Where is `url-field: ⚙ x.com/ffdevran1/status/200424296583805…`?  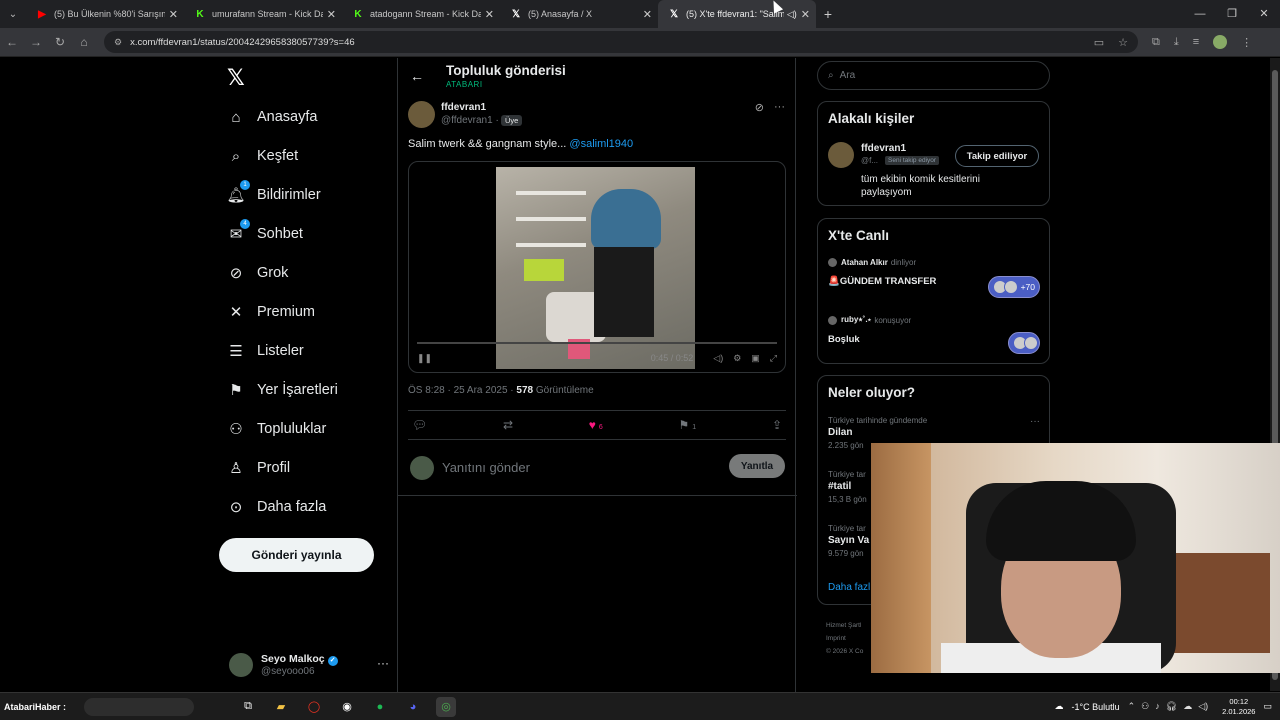 url-field: ⚙ x.com/ffdevran1/status/200424296583805… is located at coordinates (621, 42).